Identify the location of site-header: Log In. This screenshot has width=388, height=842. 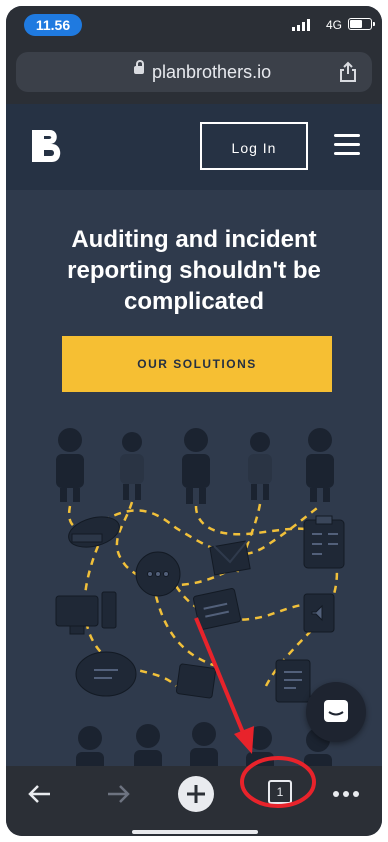
(194, 147).